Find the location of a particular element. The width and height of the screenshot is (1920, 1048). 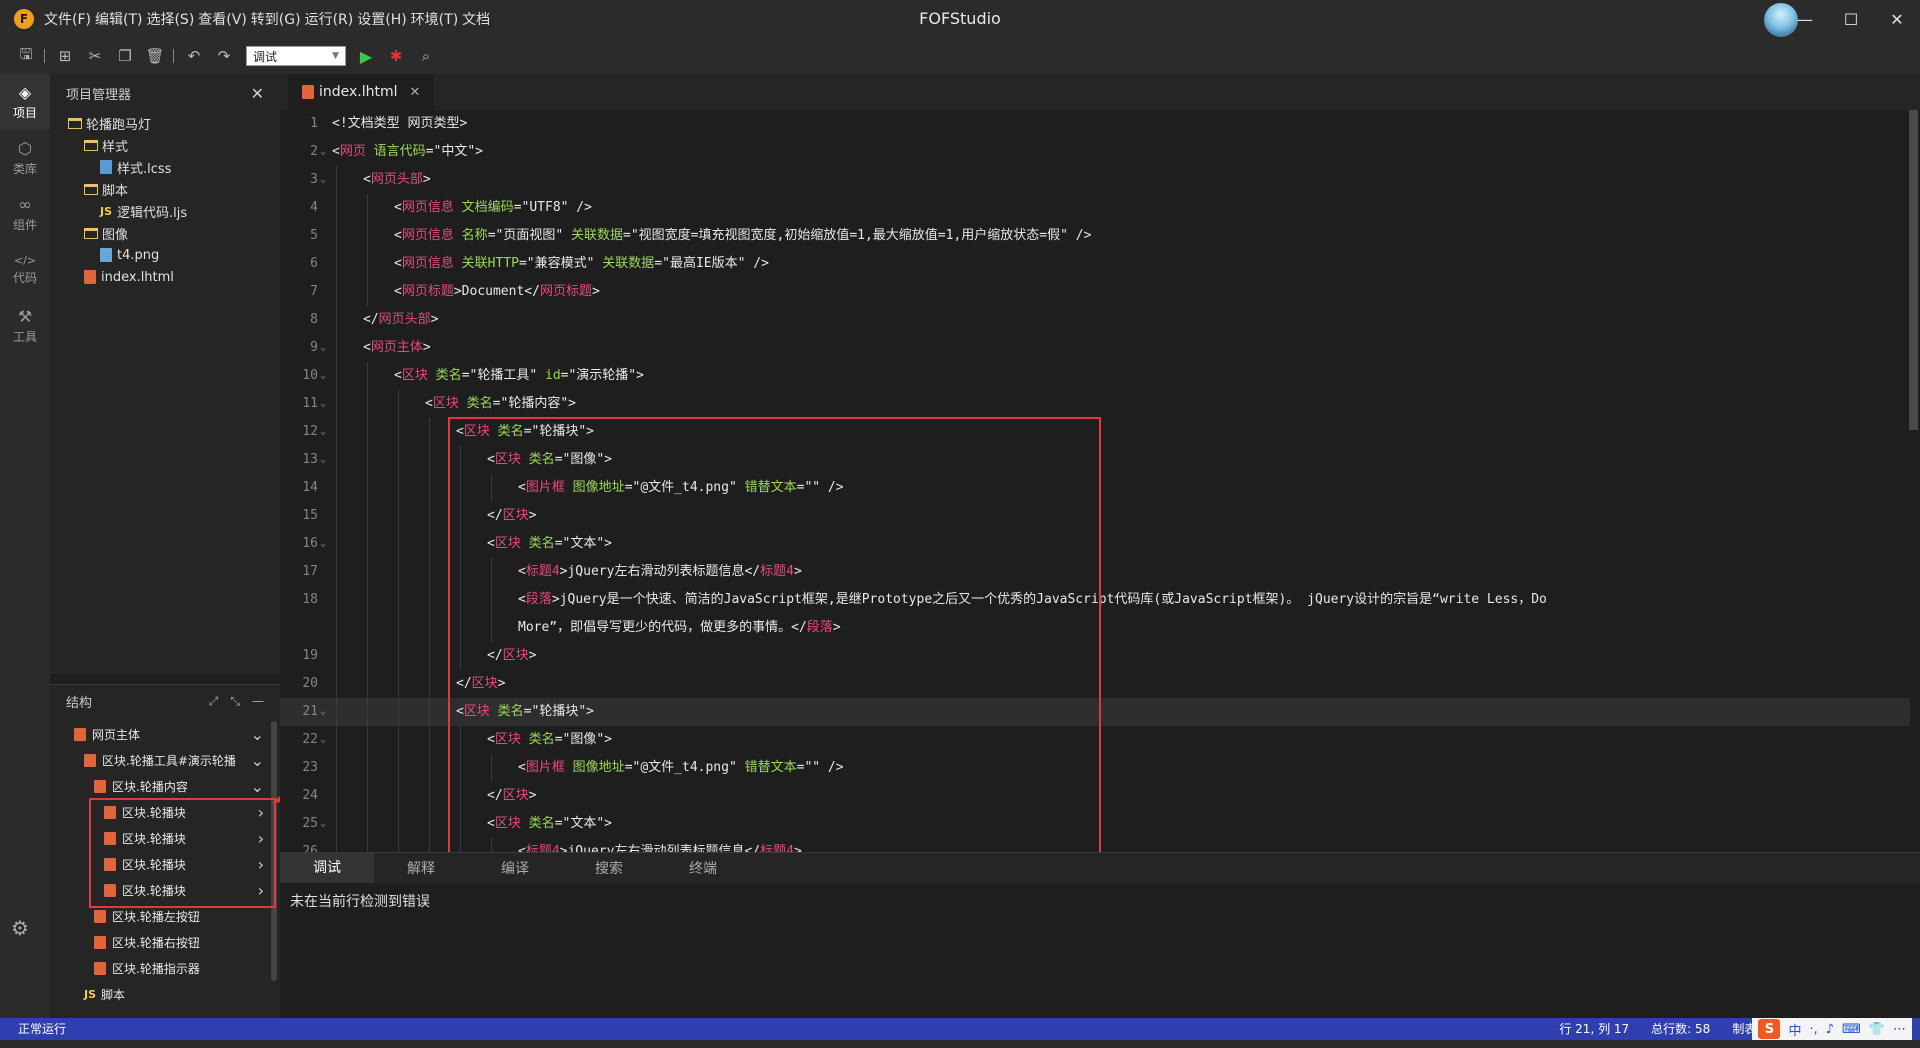

panel-tab: 编译 is located at coordinates (515, 868).